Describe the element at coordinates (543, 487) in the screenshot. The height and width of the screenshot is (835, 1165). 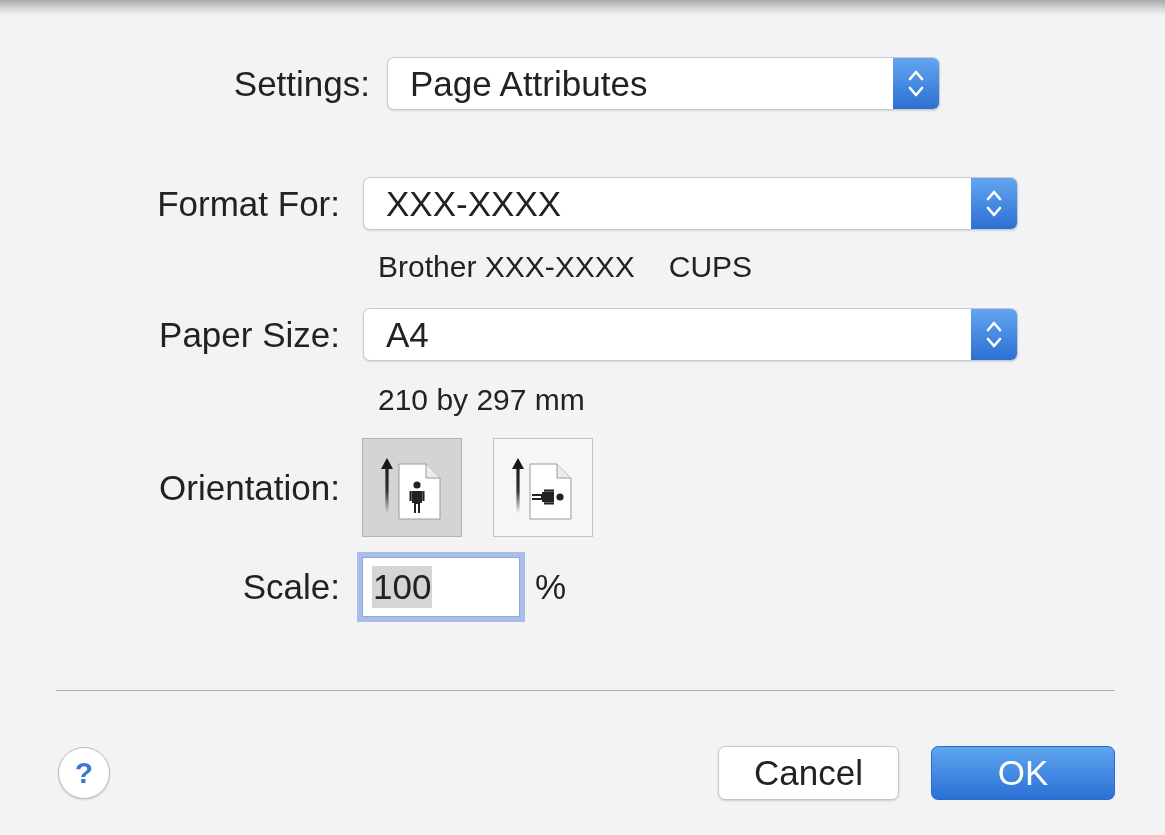
I see `landscape-orientation-button` at that location.